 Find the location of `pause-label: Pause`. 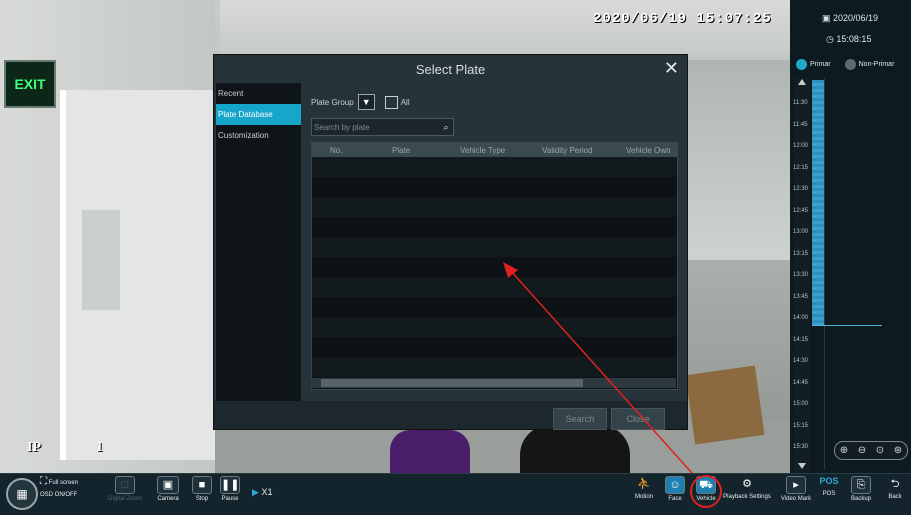

pause-label: Pause is located at coordinates (230, 499).